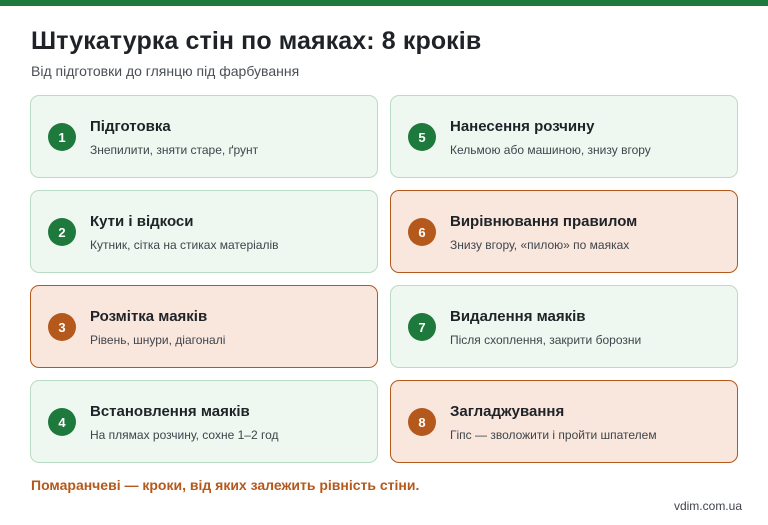  Describe the element at coordinates (422, 422) in the screenshot. I see `step-number-badge: 8` at that location.